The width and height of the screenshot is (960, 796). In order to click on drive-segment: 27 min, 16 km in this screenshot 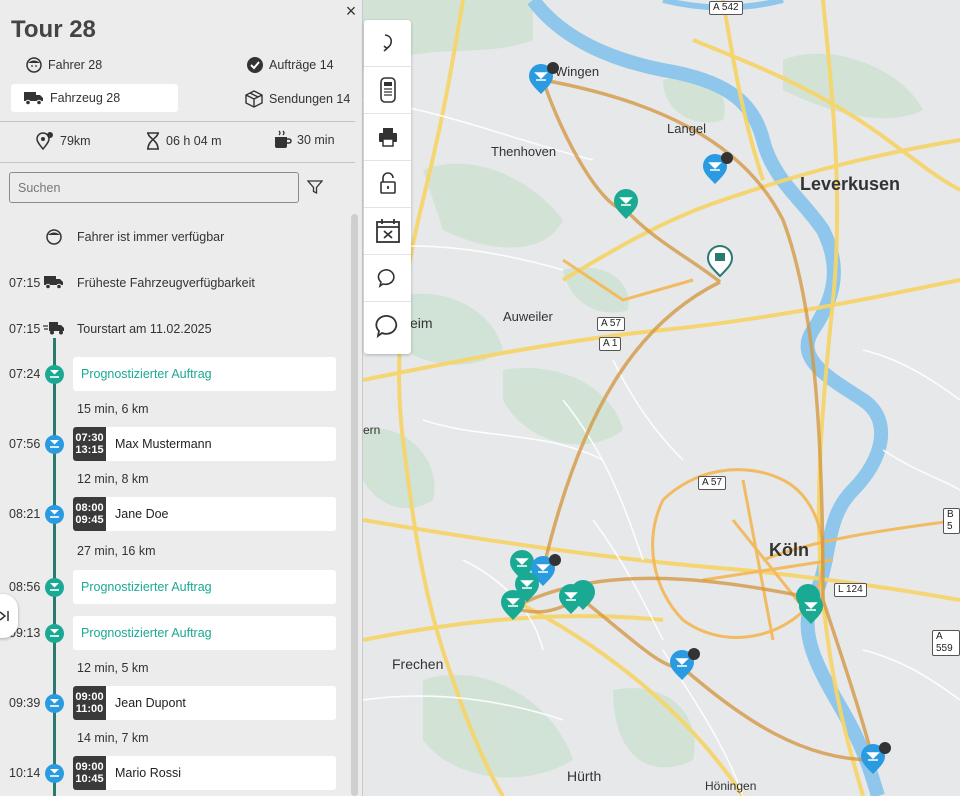, I will do `click(116, 551)`.